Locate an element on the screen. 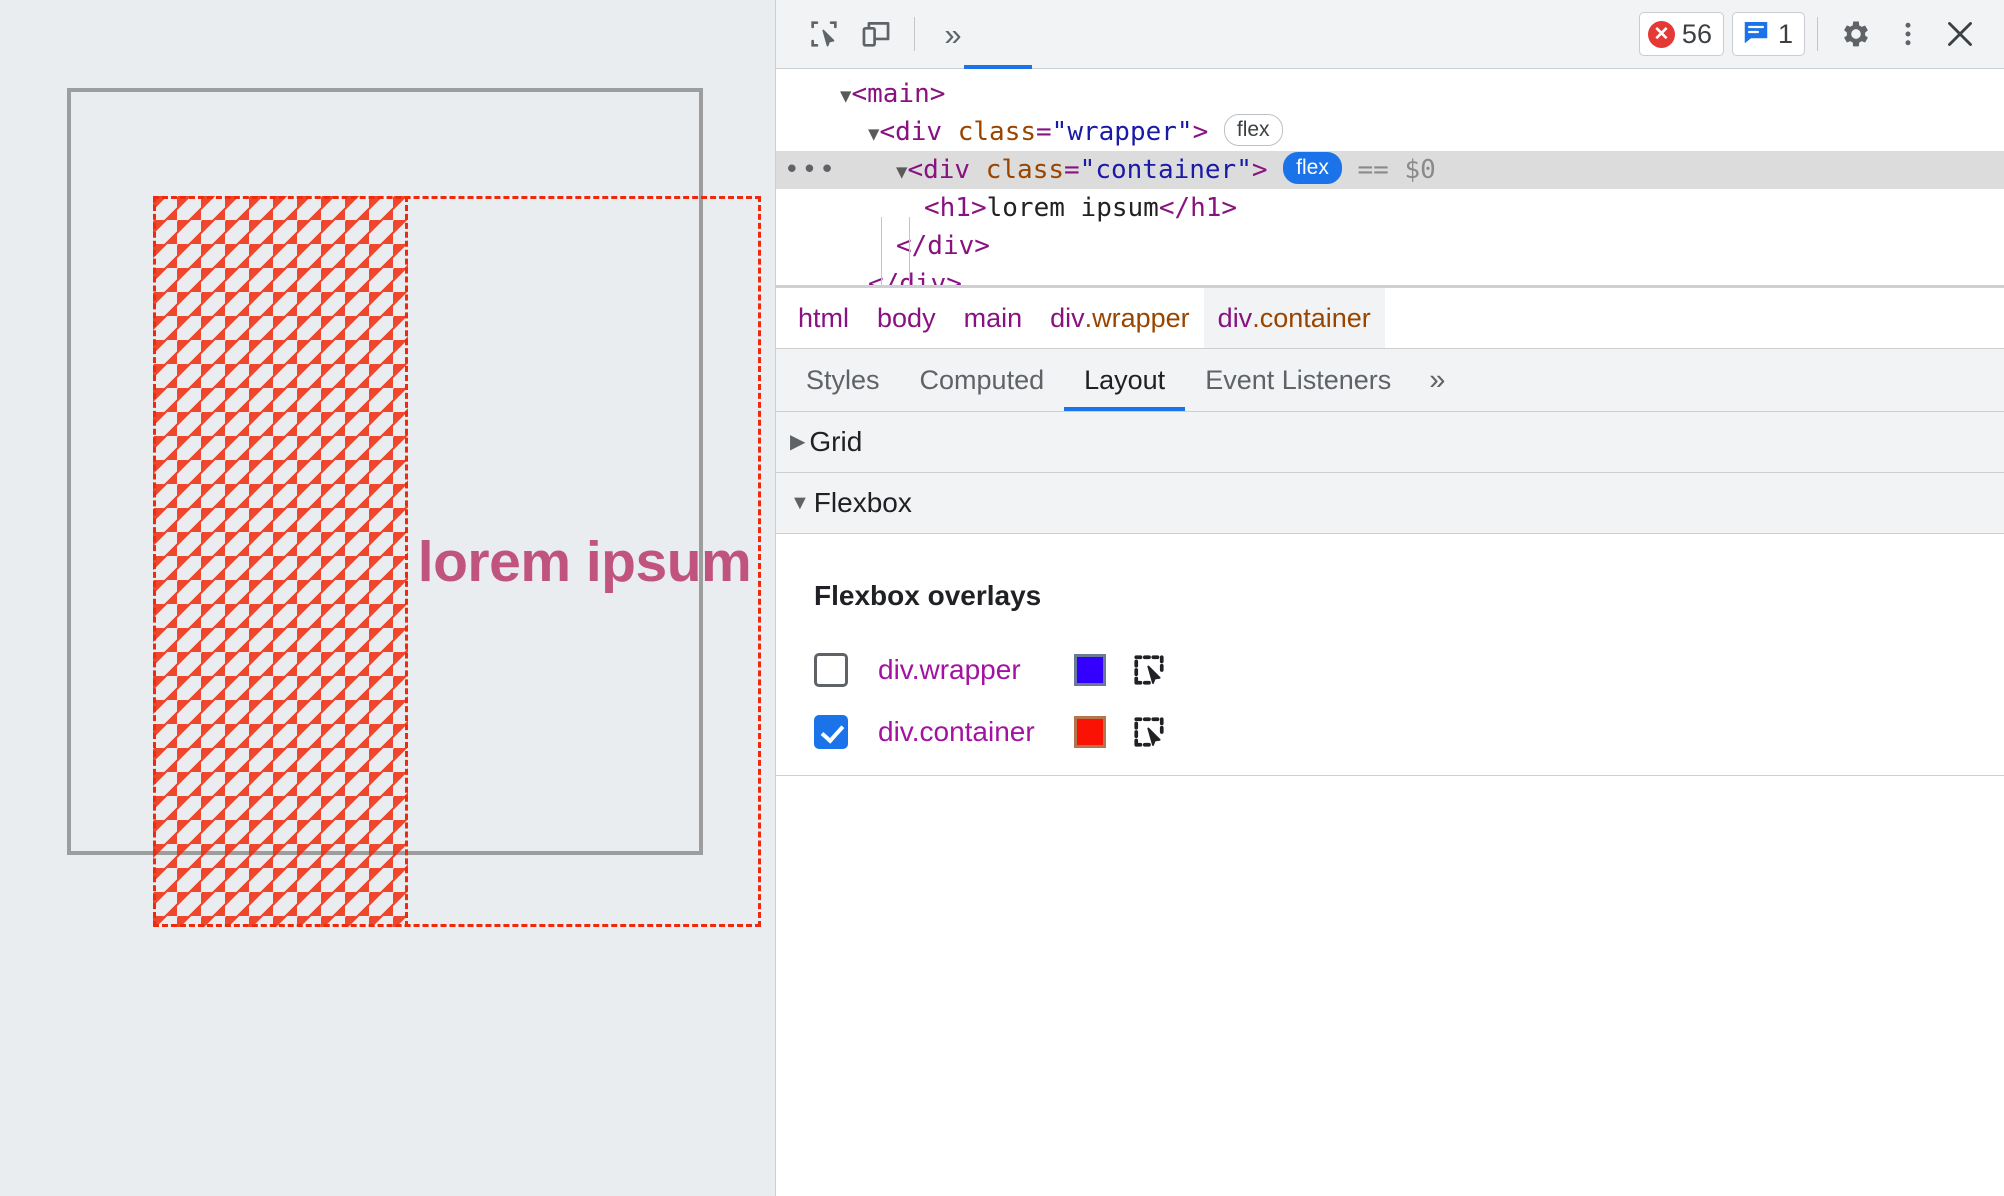 The height and width of the screenshot is (1196, 2004). devtools-drawer-tabs: Styles Computed Layout Event Listeners» is located at coordinates (1390, 380).